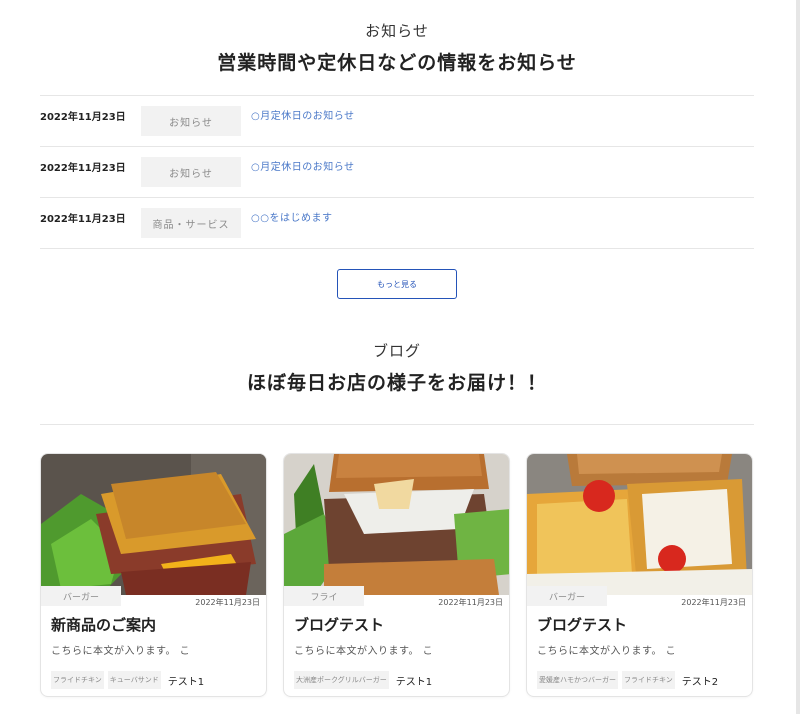 Image resolution: width=800 pixels, height=714 pixels. Describe the element at coordinates (577, 680) in the screenshot. I see `blog-tag: 愛媛産ハモかつバーガー` at that location.